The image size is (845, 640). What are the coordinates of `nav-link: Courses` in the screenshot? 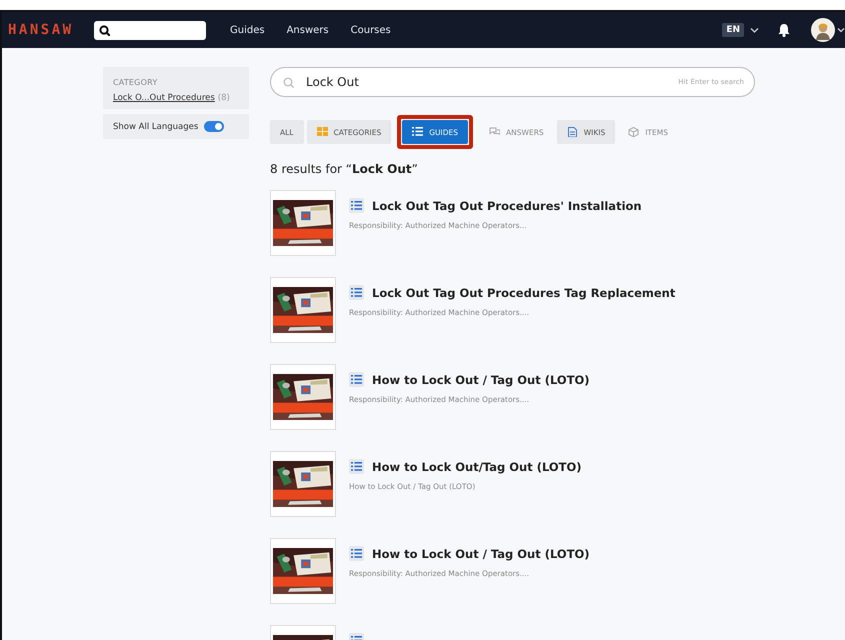 It's located at (370, 30).